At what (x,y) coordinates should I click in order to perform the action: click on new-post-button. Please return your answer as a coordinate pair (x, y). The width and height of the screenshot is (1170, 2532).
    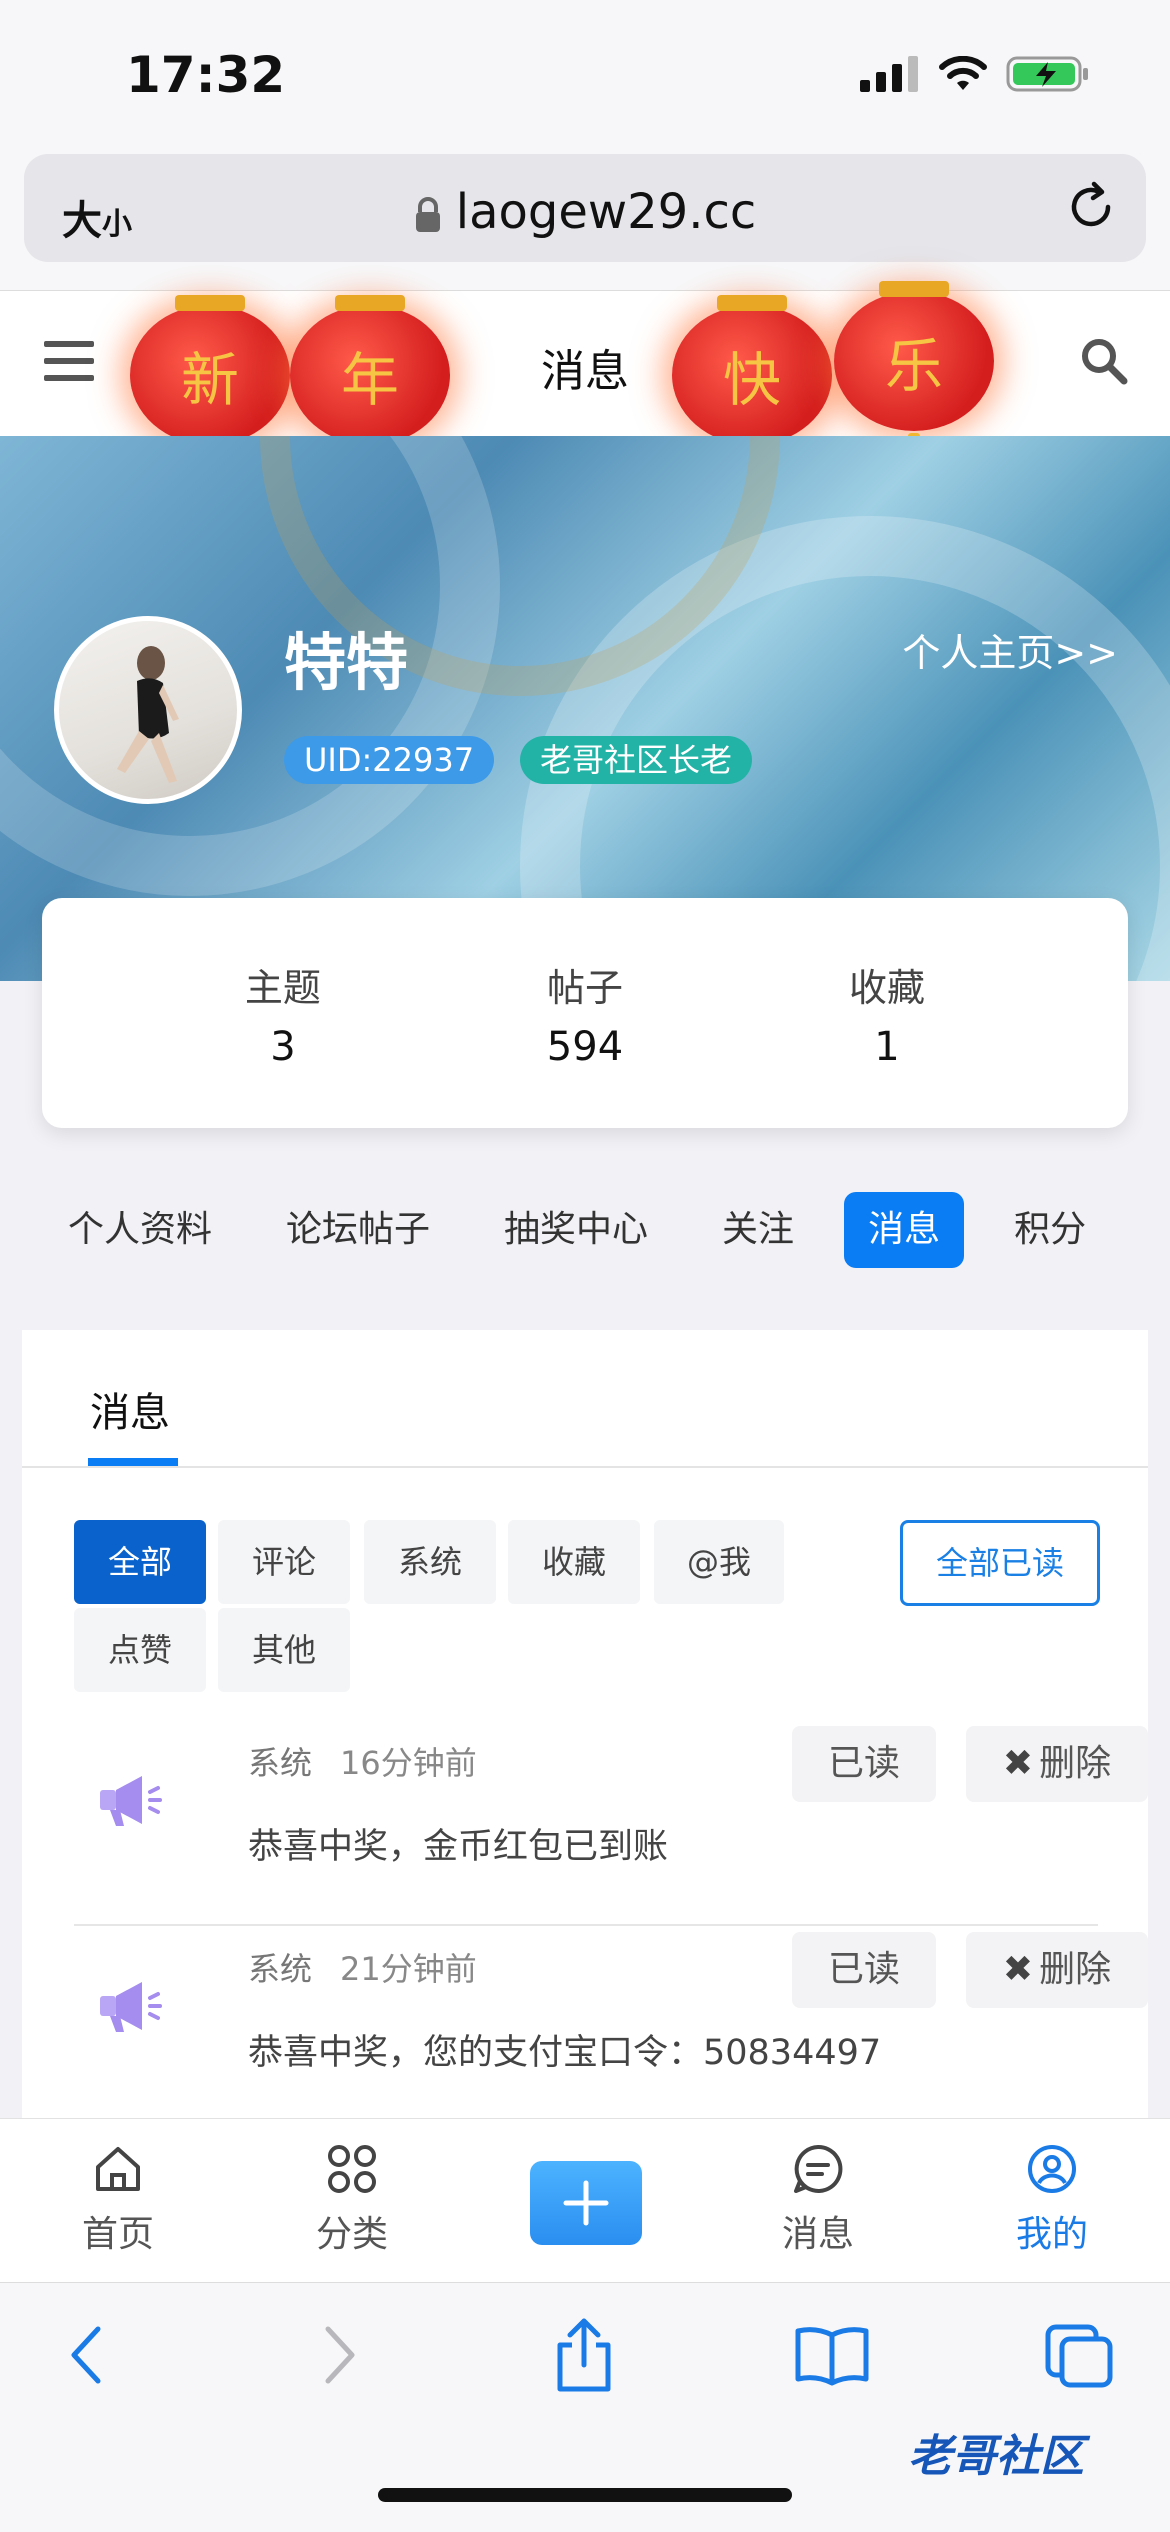
    Looking at the image, I should click on (586, 2203).